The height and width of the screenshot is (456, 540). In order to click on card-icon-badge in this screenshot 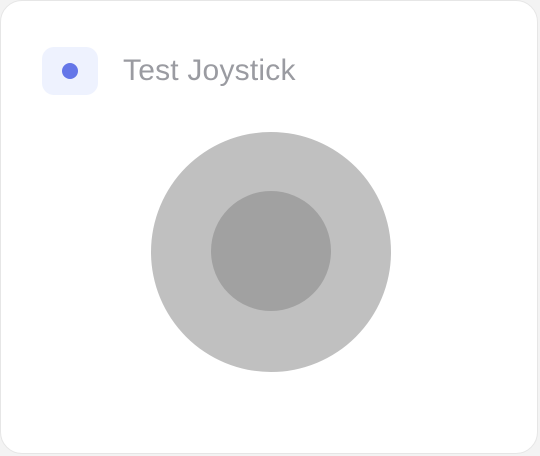, I will do `click(70, 71)`.